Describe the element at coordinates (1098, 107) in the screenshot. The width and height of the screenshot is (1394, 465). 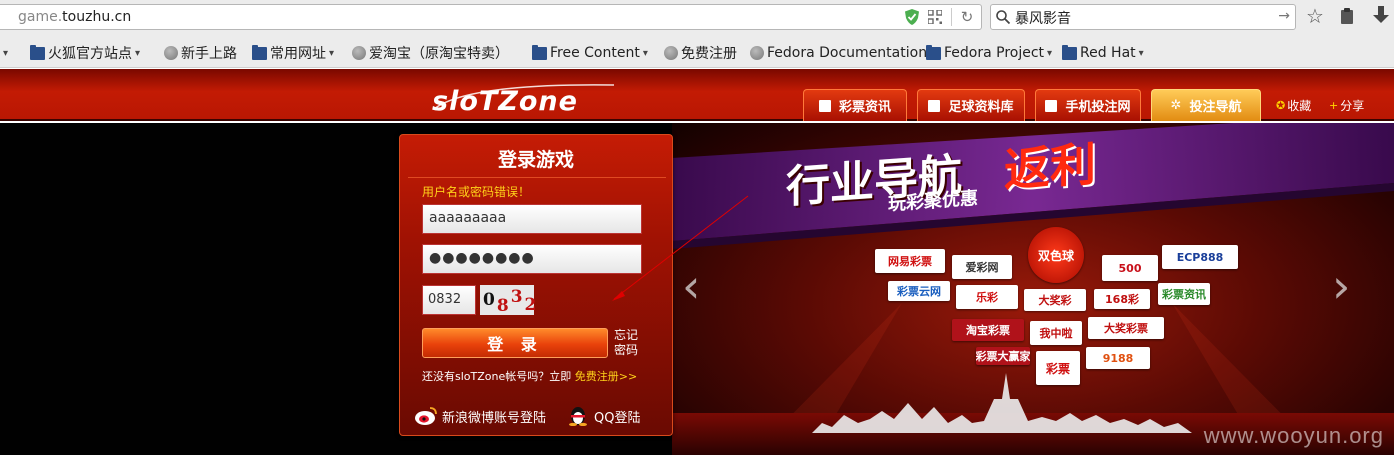
I see `nav-tab-label: 手机投注网` at that location.